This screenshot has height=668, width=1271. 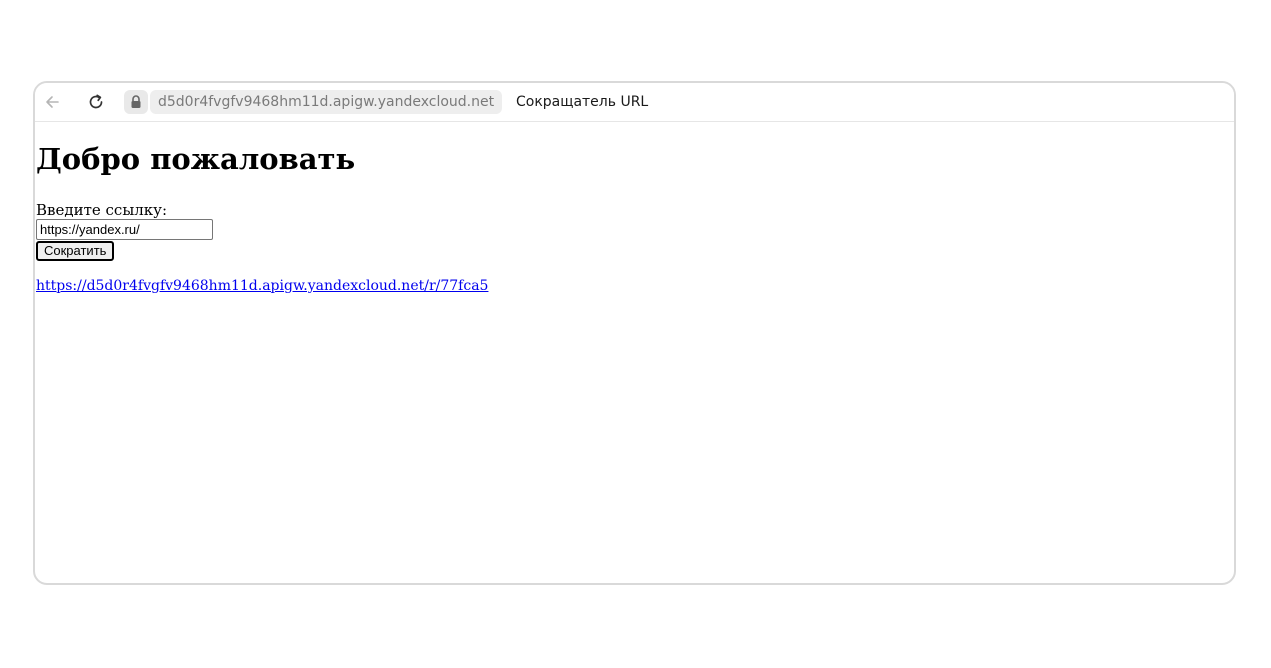 I want to click on shorten-button: Сократить, so click(x=75, y=251).